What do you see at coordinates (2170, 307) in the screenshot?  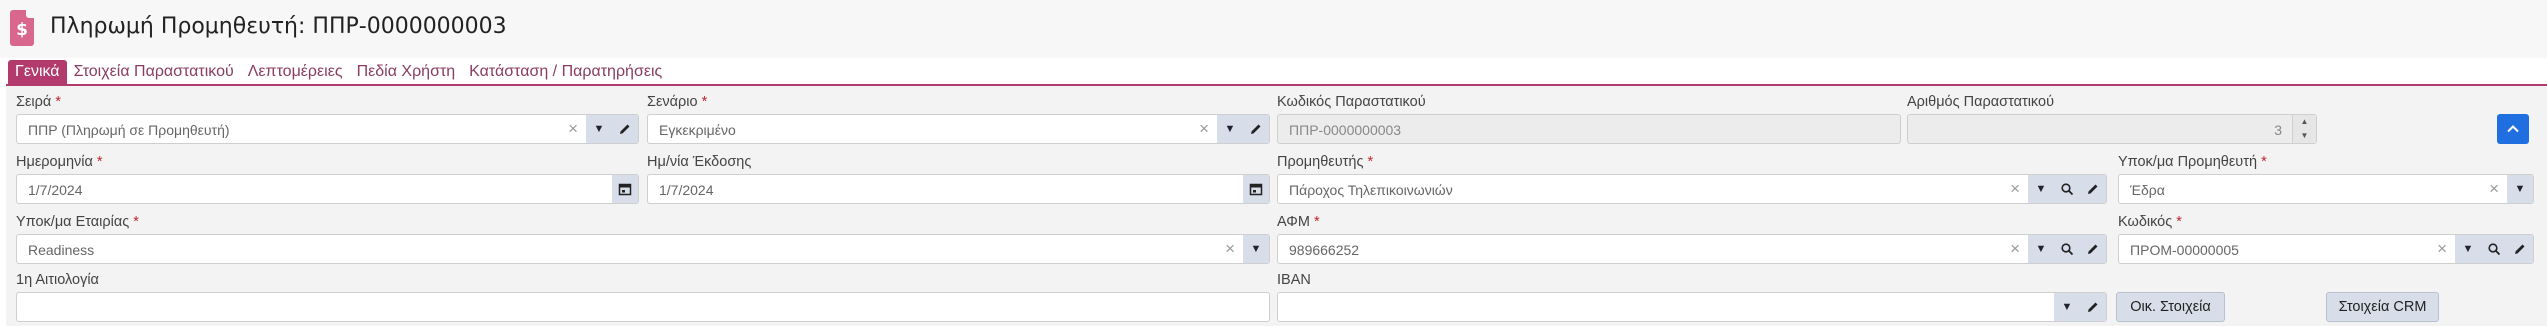 I see `financial-info-button: Οικ. Στοιχεία` at bounding box center [2170, 307].